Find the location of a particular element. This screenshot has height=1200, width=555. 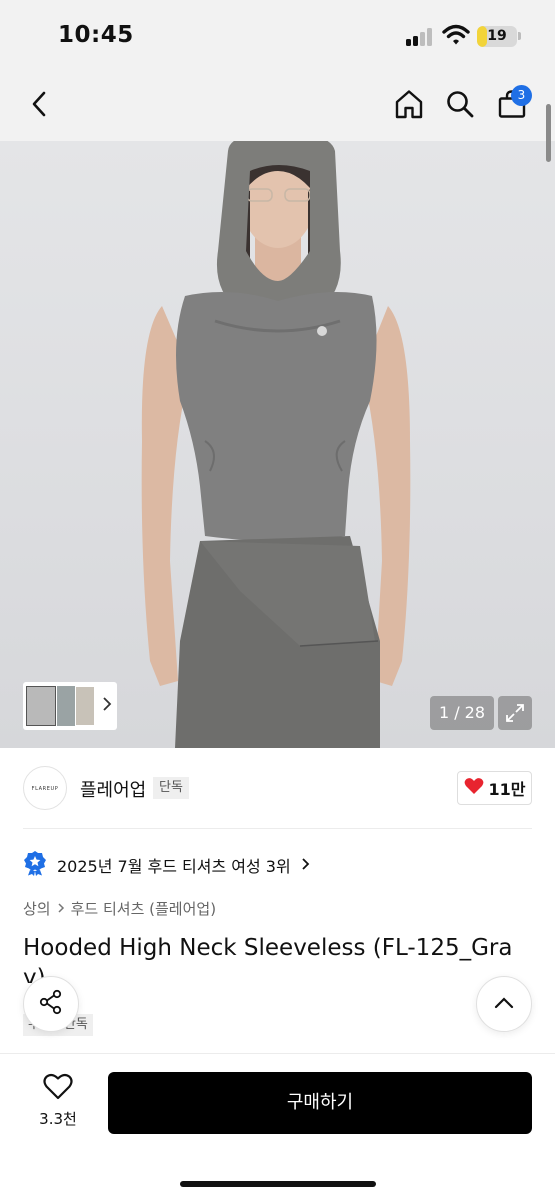

battery-icon: 19 is located at coordinates (497, 36).